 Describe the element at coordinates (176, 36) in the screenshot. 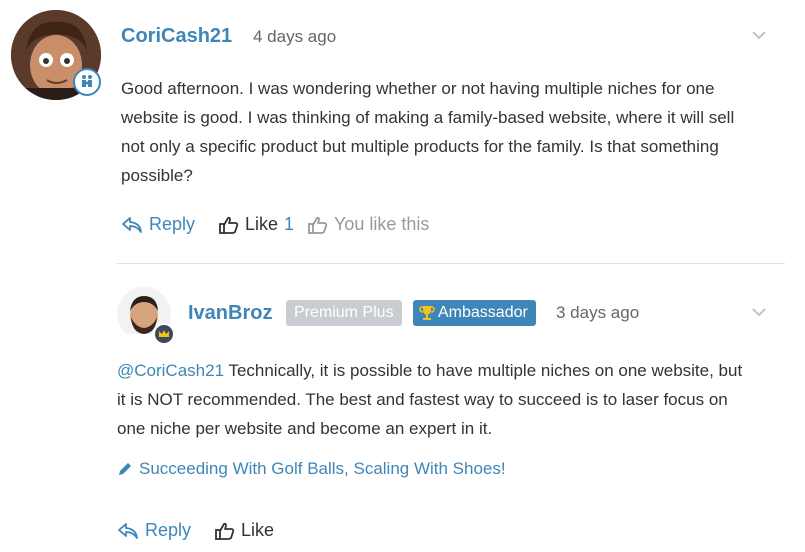

I see `comment-author: CoriCash21` at that location.